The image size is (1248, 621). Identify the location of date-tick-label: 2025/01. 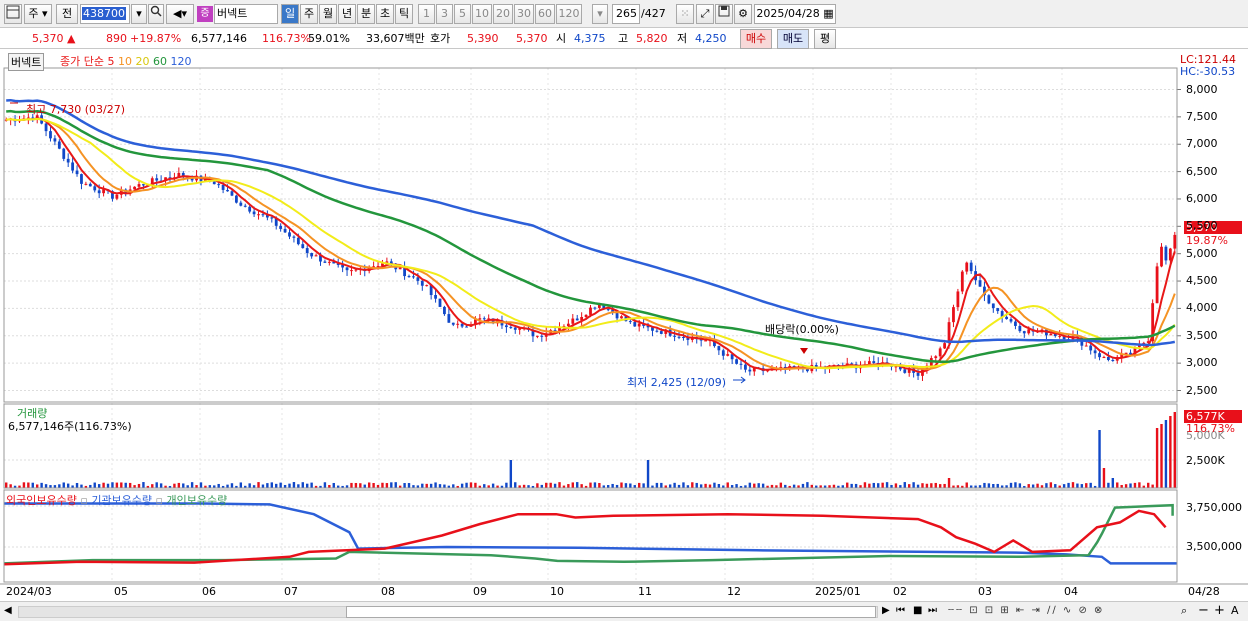
(838, 591).